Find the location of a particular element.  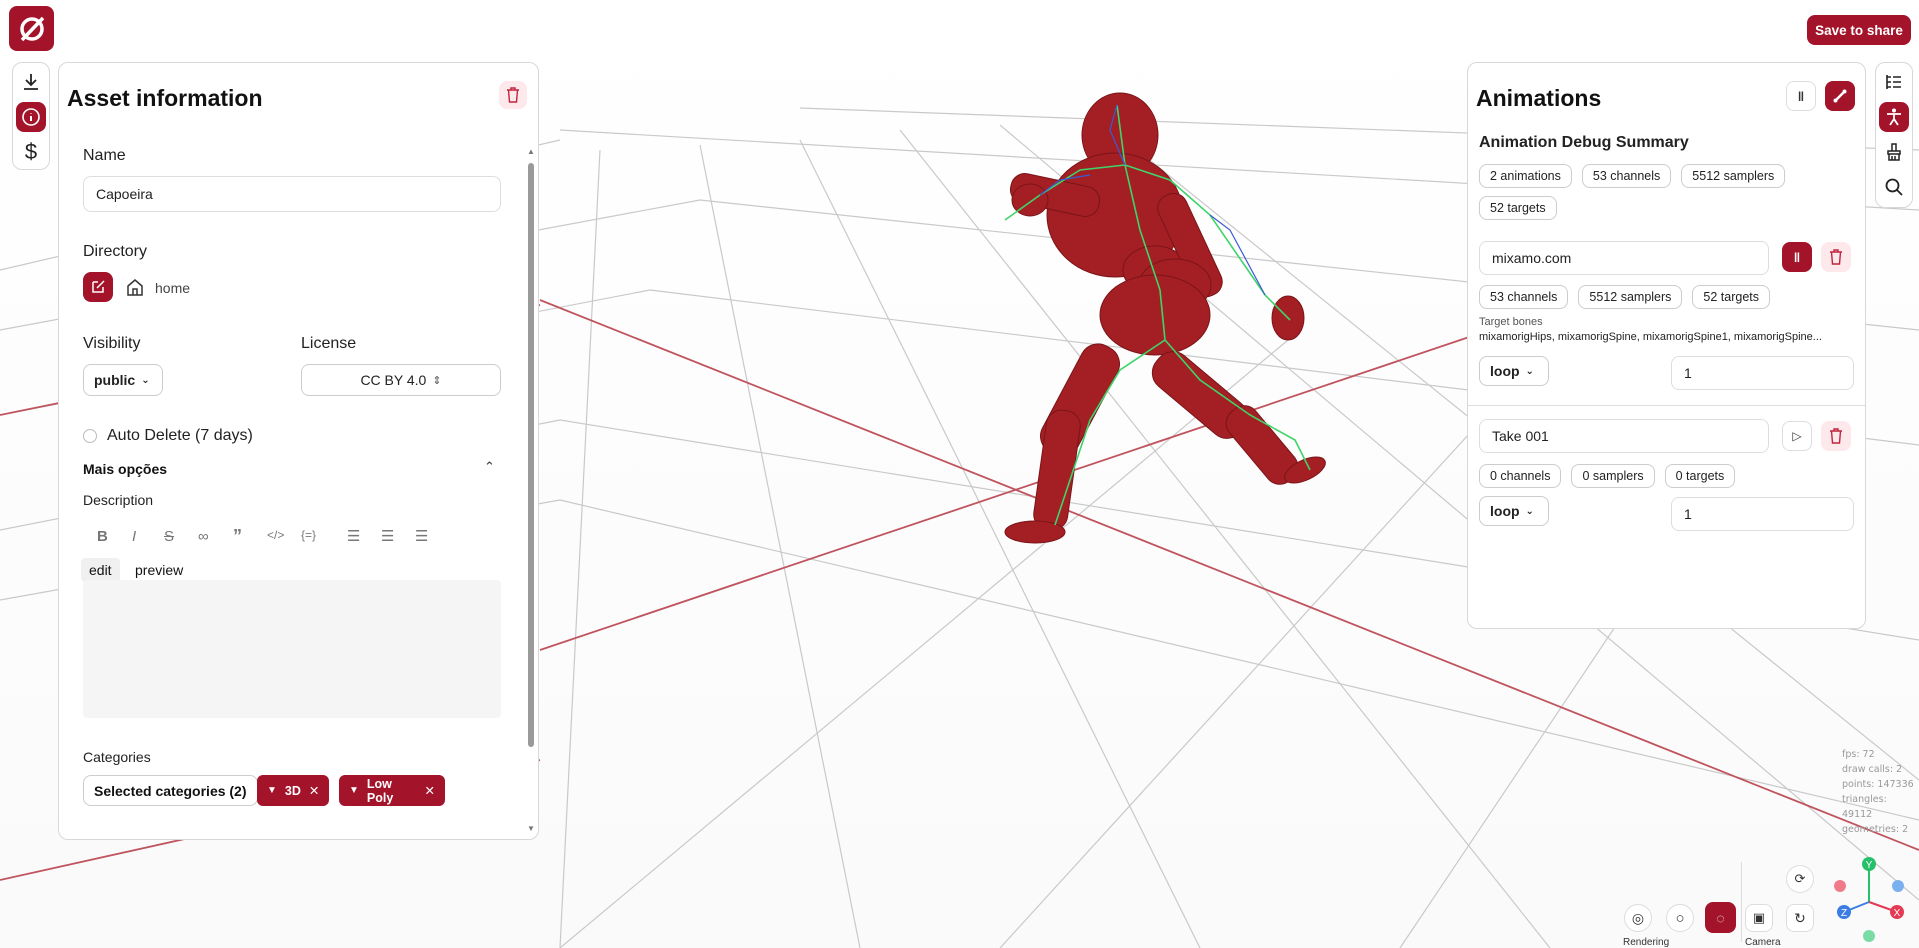

quote-icon: ” is located at coordinates (237, 536).